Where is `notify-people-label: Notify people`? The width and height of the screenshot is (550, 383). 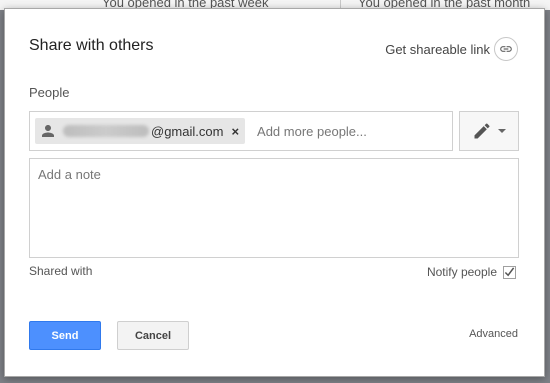 notify-people-label: Notify people is located at coordinates (461, 272).